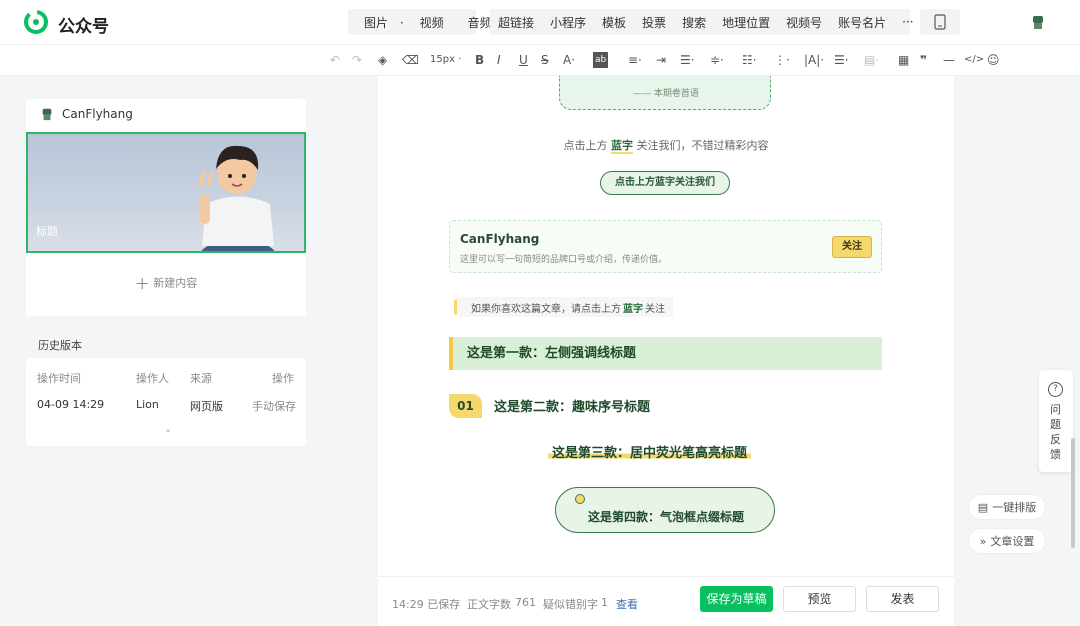 This screenshot has height=626, width=1080. I want to click on redo-icon: ↷, so click(357, 60).